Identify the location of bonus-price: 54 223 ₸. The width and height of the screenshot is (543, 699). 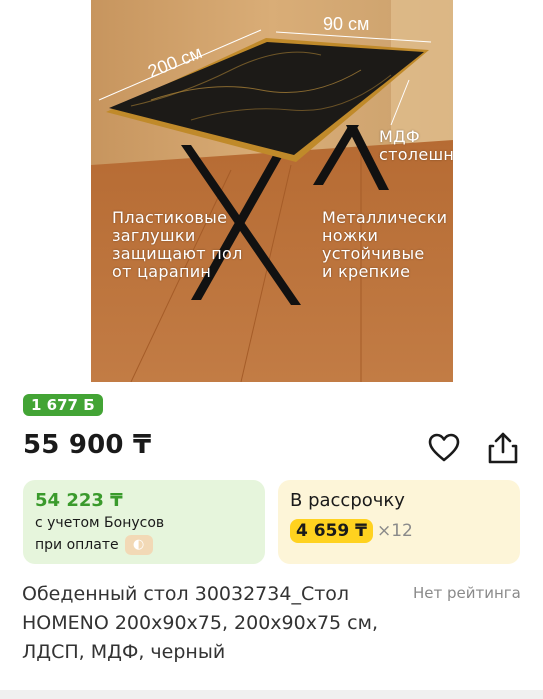
(79, 500).